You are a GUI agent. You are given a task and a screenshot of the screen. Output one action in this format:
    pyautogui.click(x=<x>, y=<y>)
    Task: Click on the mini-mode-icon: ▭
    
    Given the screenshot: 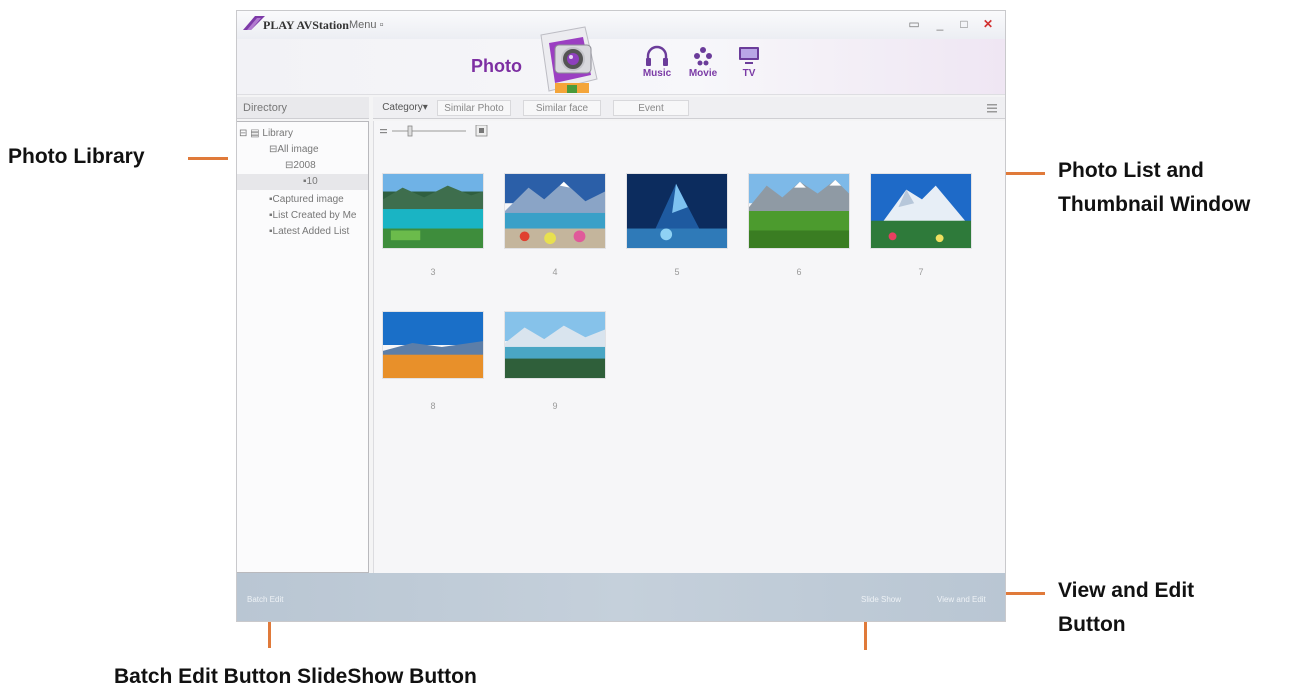 What is the action you would take?
    pyautogui.click(x=914, y=24)
    